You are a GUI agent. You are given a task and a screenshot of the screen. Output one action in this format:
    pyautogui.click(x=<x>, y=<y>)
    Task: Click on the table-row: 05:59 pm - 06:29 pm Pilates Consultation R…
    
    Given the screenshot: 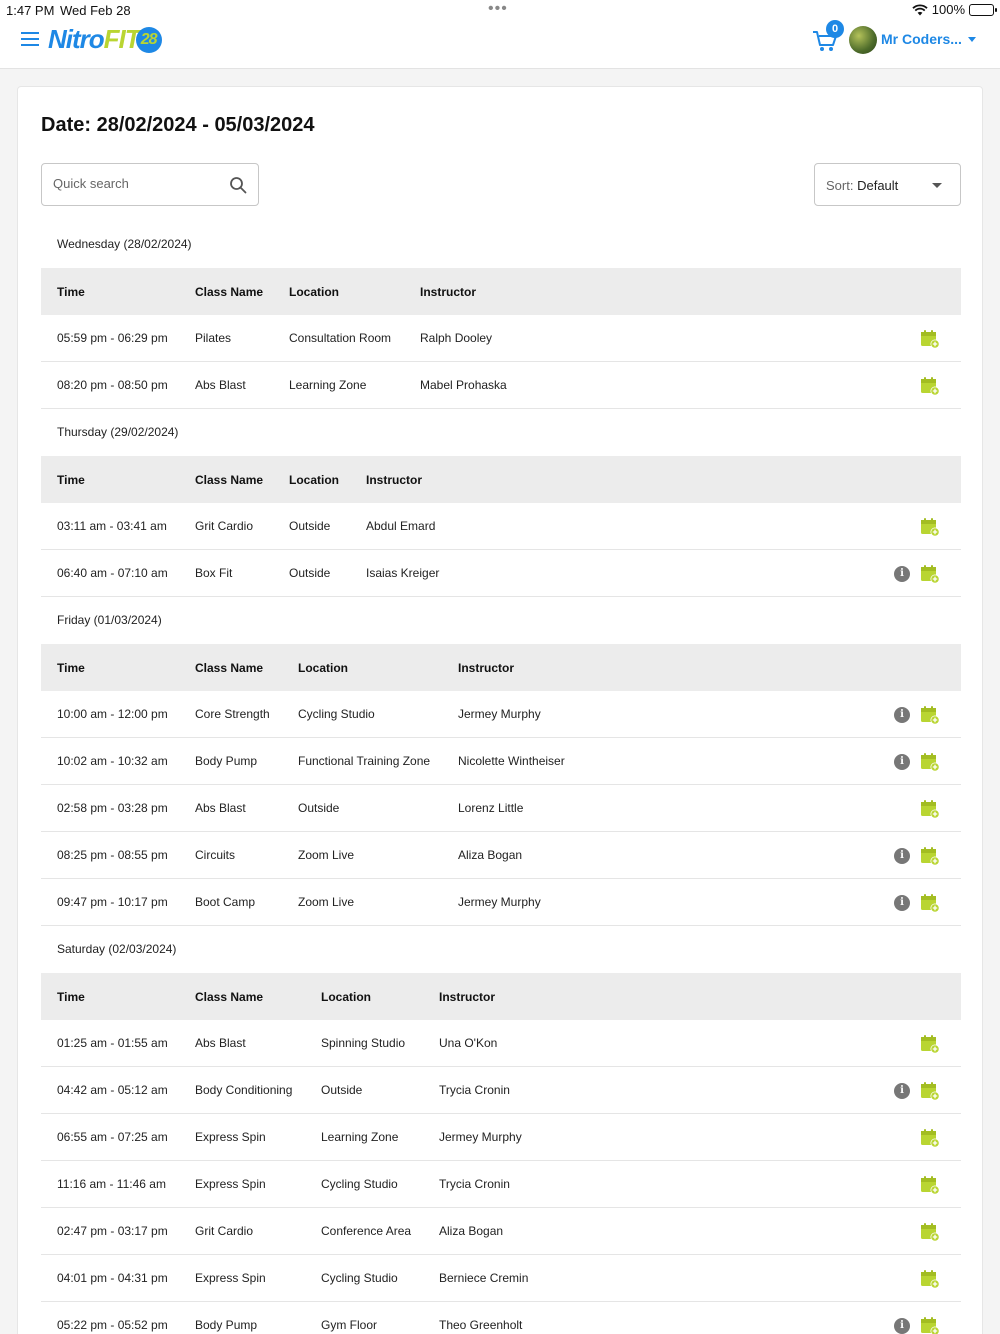 What is the action you would take?
    pyautogui.click(x=501, y=338)
    